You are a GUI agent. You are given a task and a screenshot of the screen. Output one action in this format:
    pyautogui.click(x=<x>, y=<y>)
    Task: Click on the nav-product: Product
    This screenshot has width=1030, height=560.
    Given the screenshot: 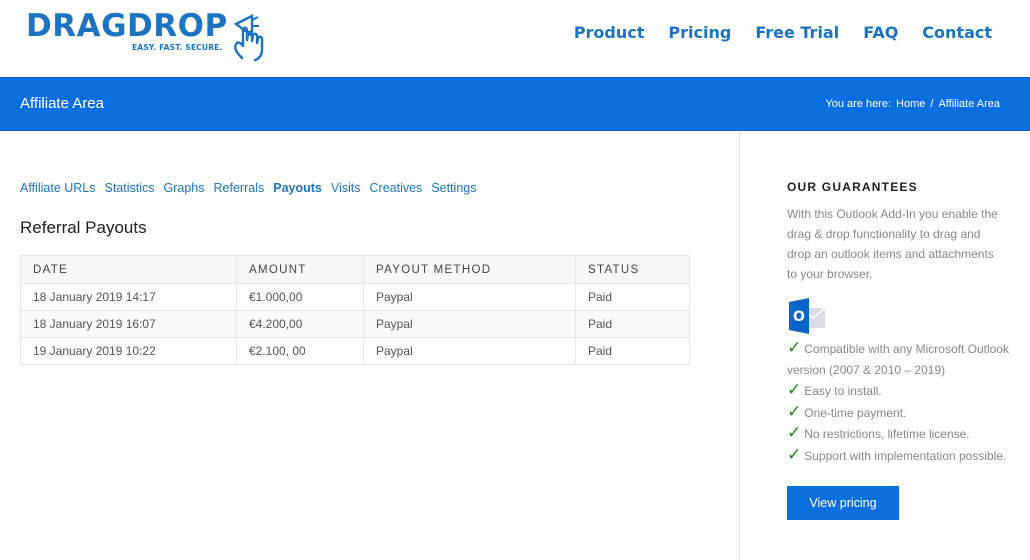 What is the action you would take?
    pyautogui.click(x=609, y=33)
    